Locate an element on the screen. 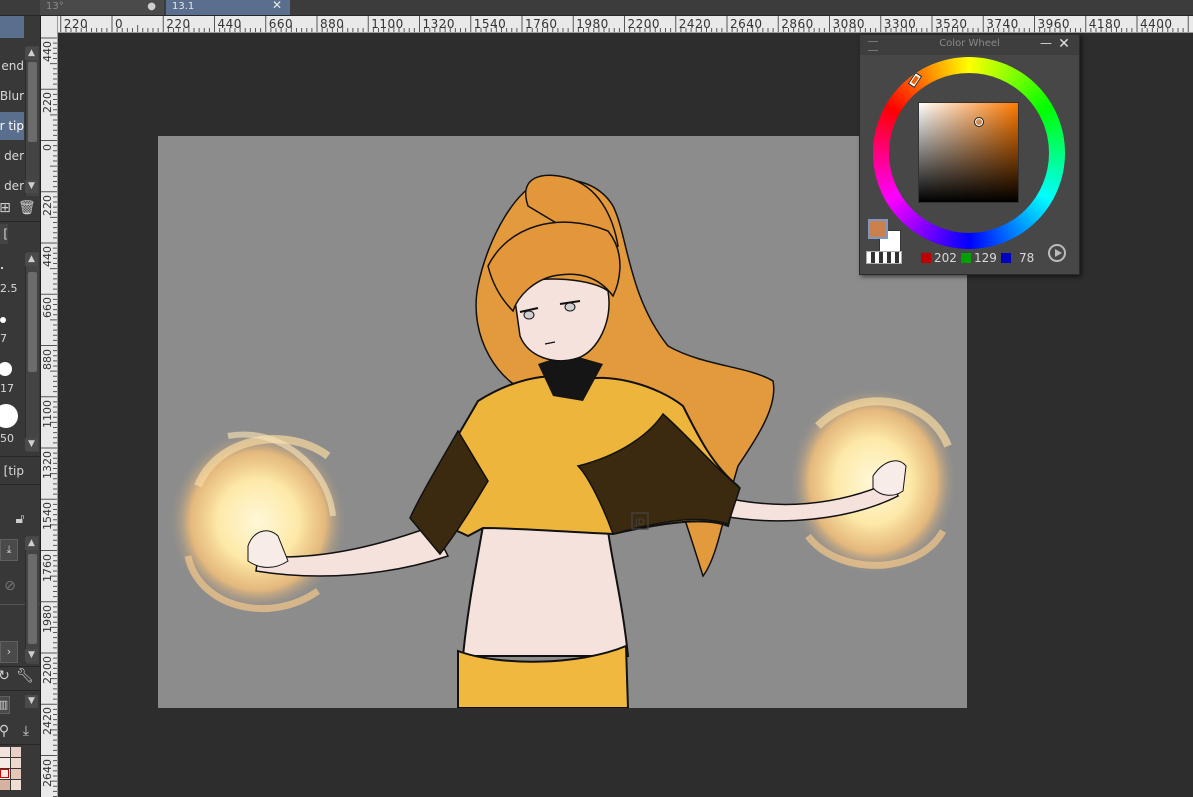 The image size is (1193, 797). tool-property-label: tip] is located at coordinates (13, 471).